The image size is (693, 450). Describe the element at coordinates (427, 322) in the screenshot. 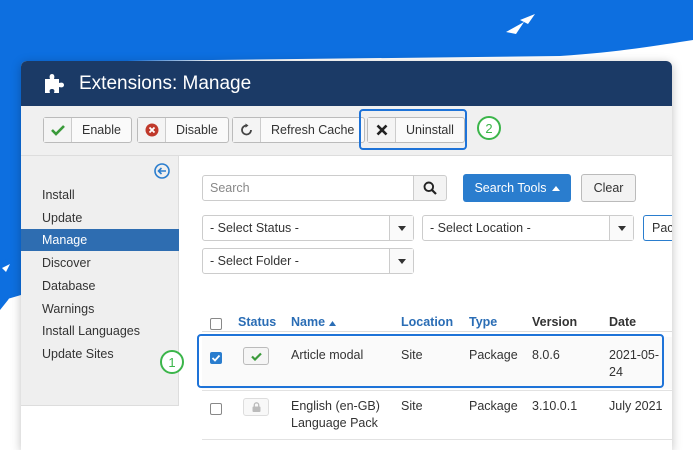

I see `column-header-location: Location` at that location.